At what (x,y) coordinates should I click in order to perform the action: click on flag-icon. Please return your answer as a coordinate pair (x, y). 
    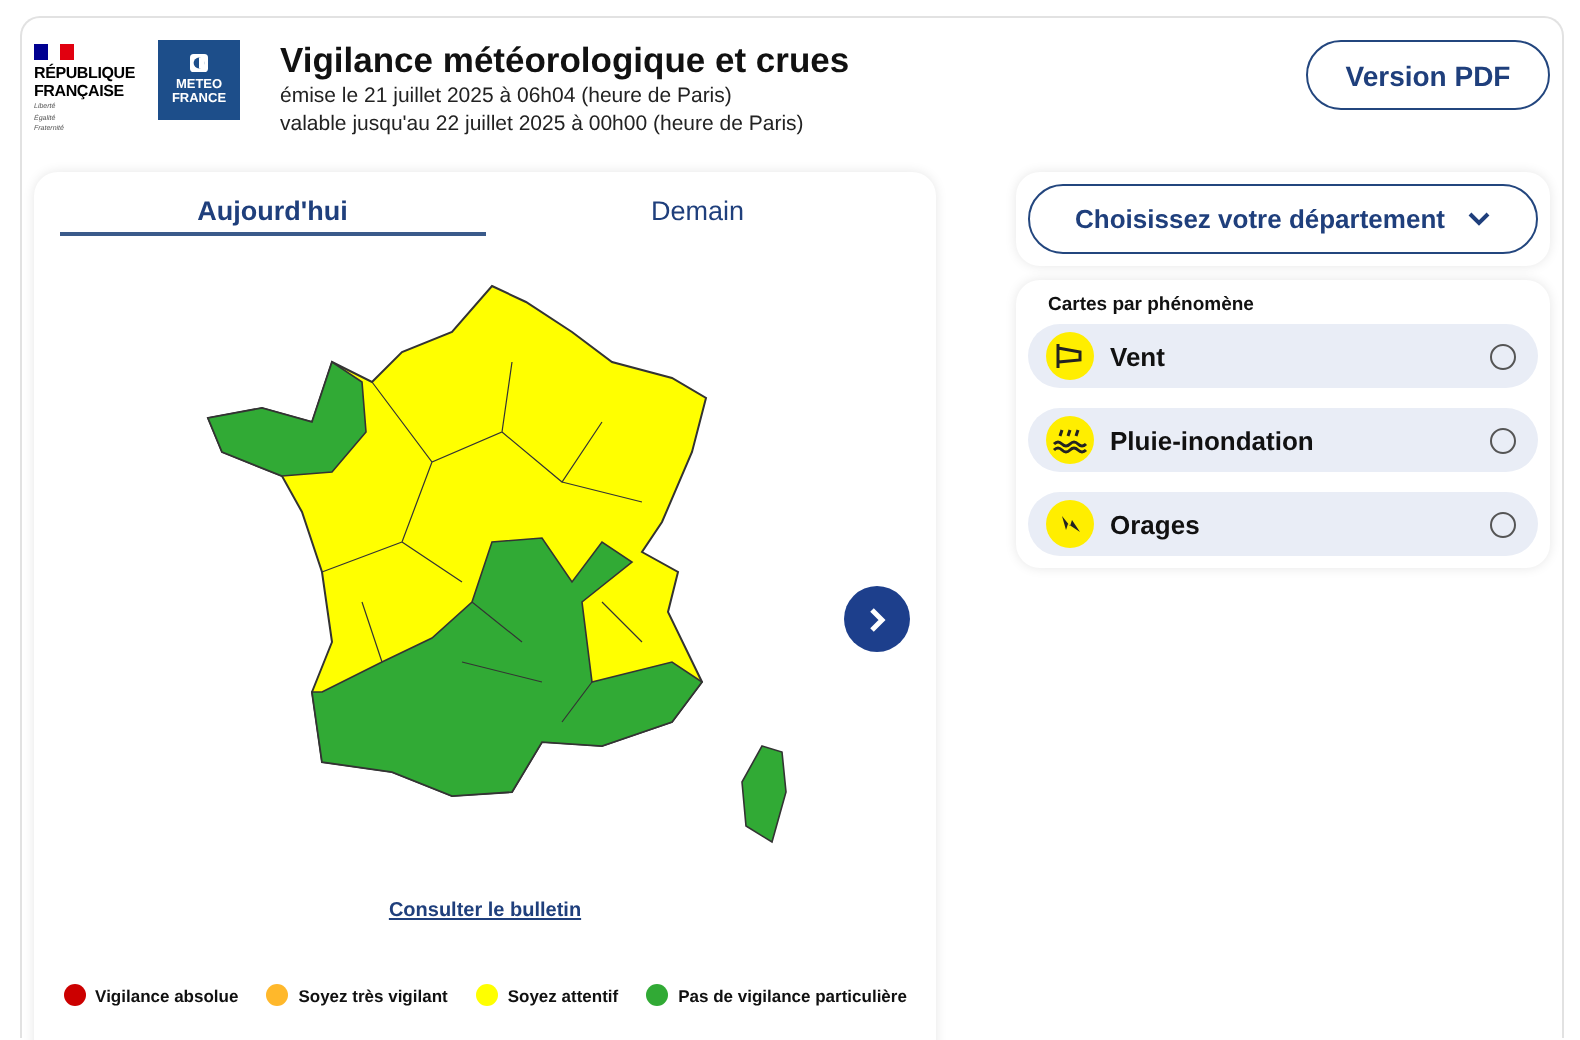
    Looking at the image, I should click on (54, 52).